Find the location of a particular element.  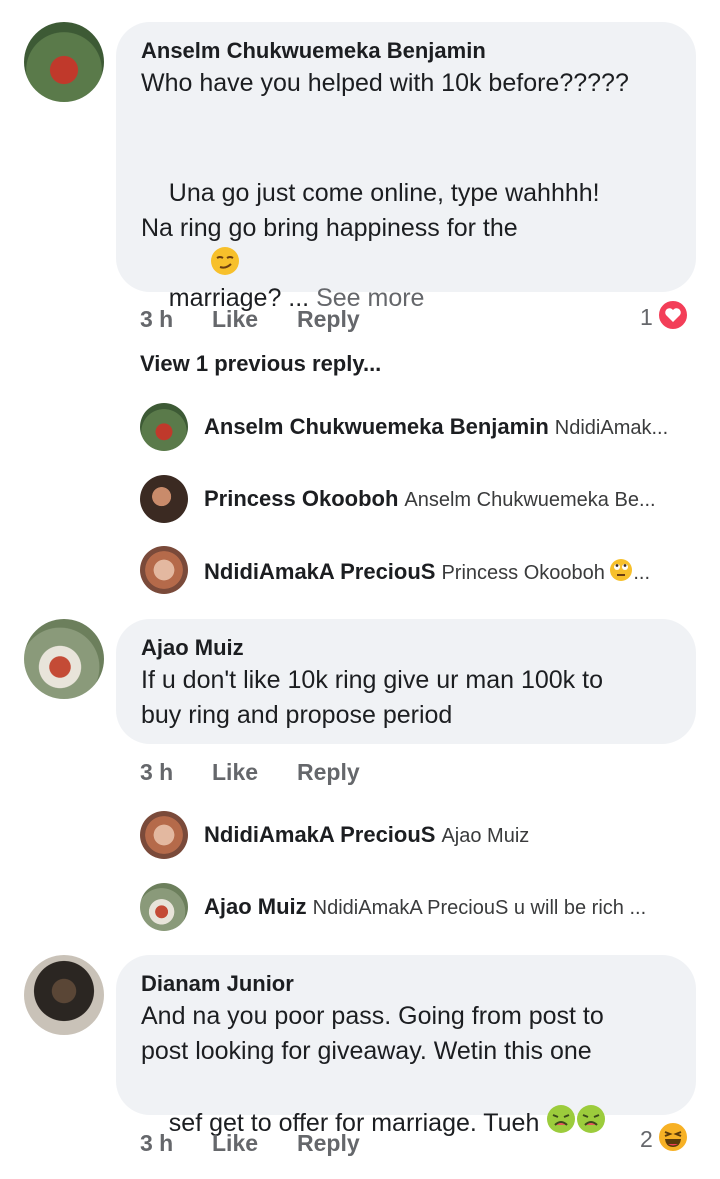

reply-item: NdidiAmakA PreciouS Ajao Muiz is located at coordinates (447, 835).